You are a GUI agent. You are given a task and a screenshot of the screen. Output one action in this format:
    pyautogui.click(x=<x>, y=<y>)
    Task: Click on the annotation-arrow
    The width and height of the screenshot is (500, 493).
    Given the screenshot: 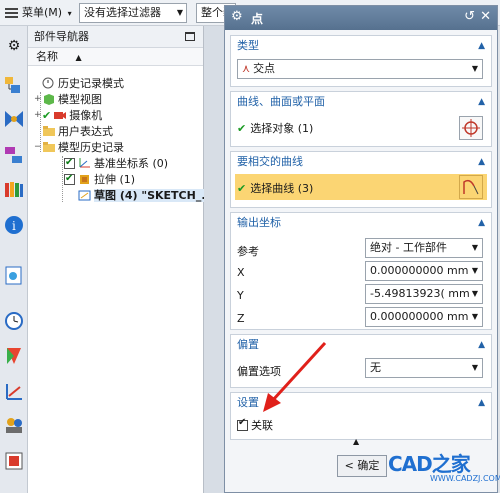 What is the action you would take?
    pyautogui.click(x=295, y=376)
    